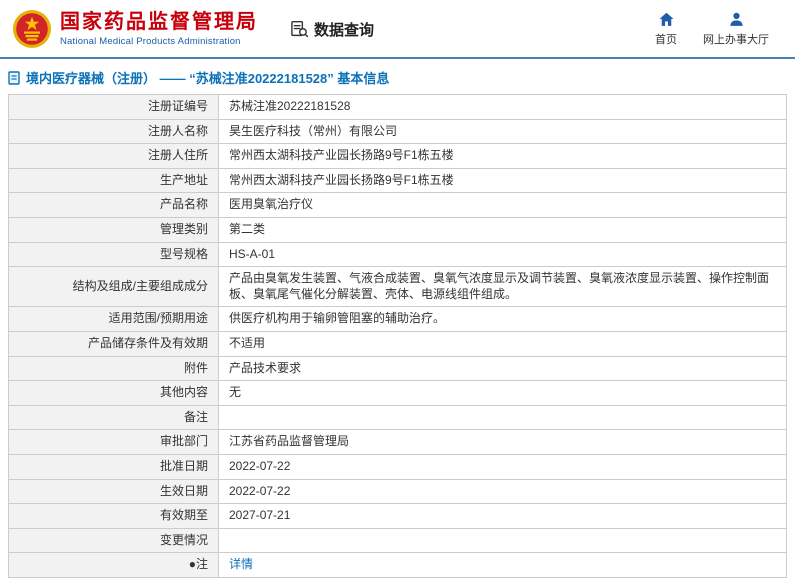 This screenshot has width=795, height=584. I want to click on row-value: 昊生医疗科技（常州）有限公司, so click(502, 131).